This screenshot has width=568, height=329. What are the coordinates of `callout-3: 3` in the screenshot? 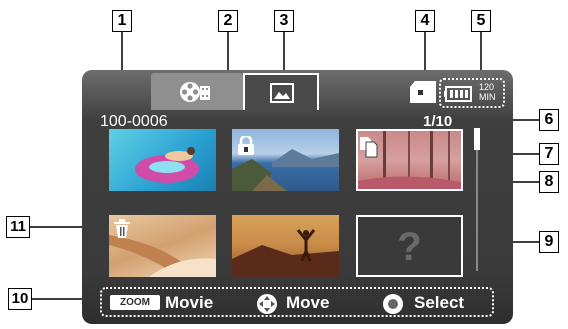 It's located at (284, 21).